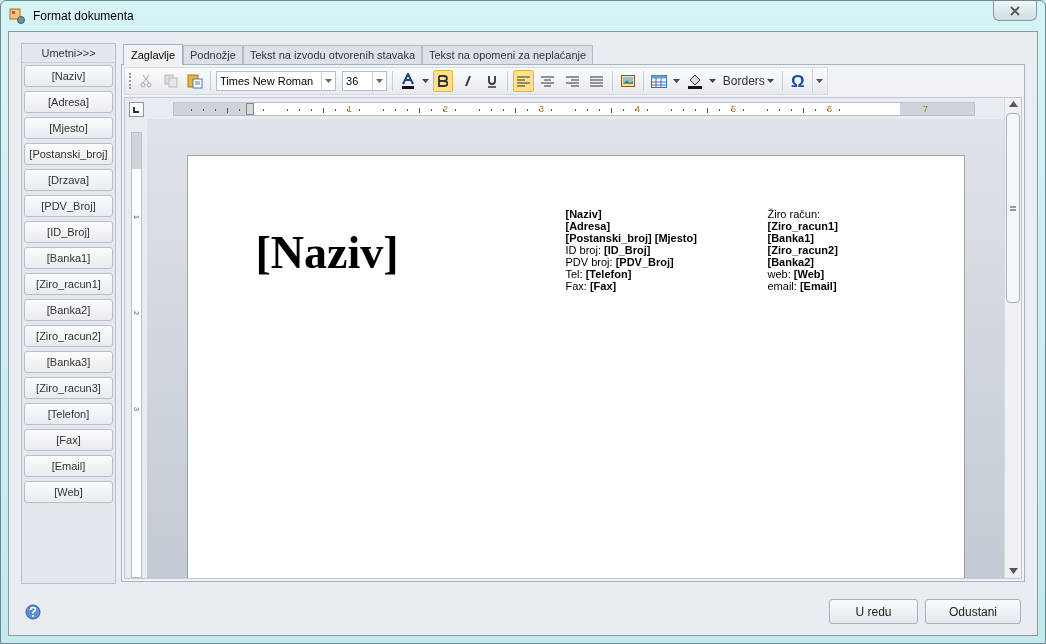 The image size is (1046, 644). Describe the element at coordinates (68, 310) in the screenshot. I see `insert-field-button: [Banka2]` at that location.